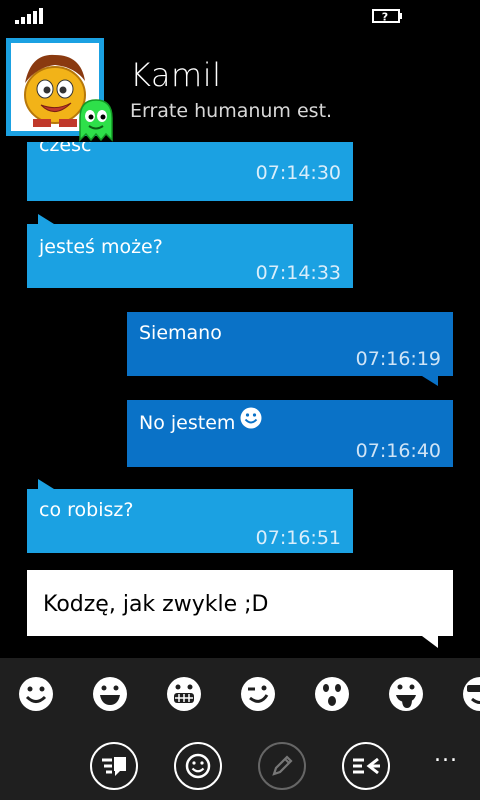 This screenshot has width=480, height=800. What do you see at coordinates (332, 694) in the screenshot?
I see `surprised-icon` at bounding box center [332, 694].